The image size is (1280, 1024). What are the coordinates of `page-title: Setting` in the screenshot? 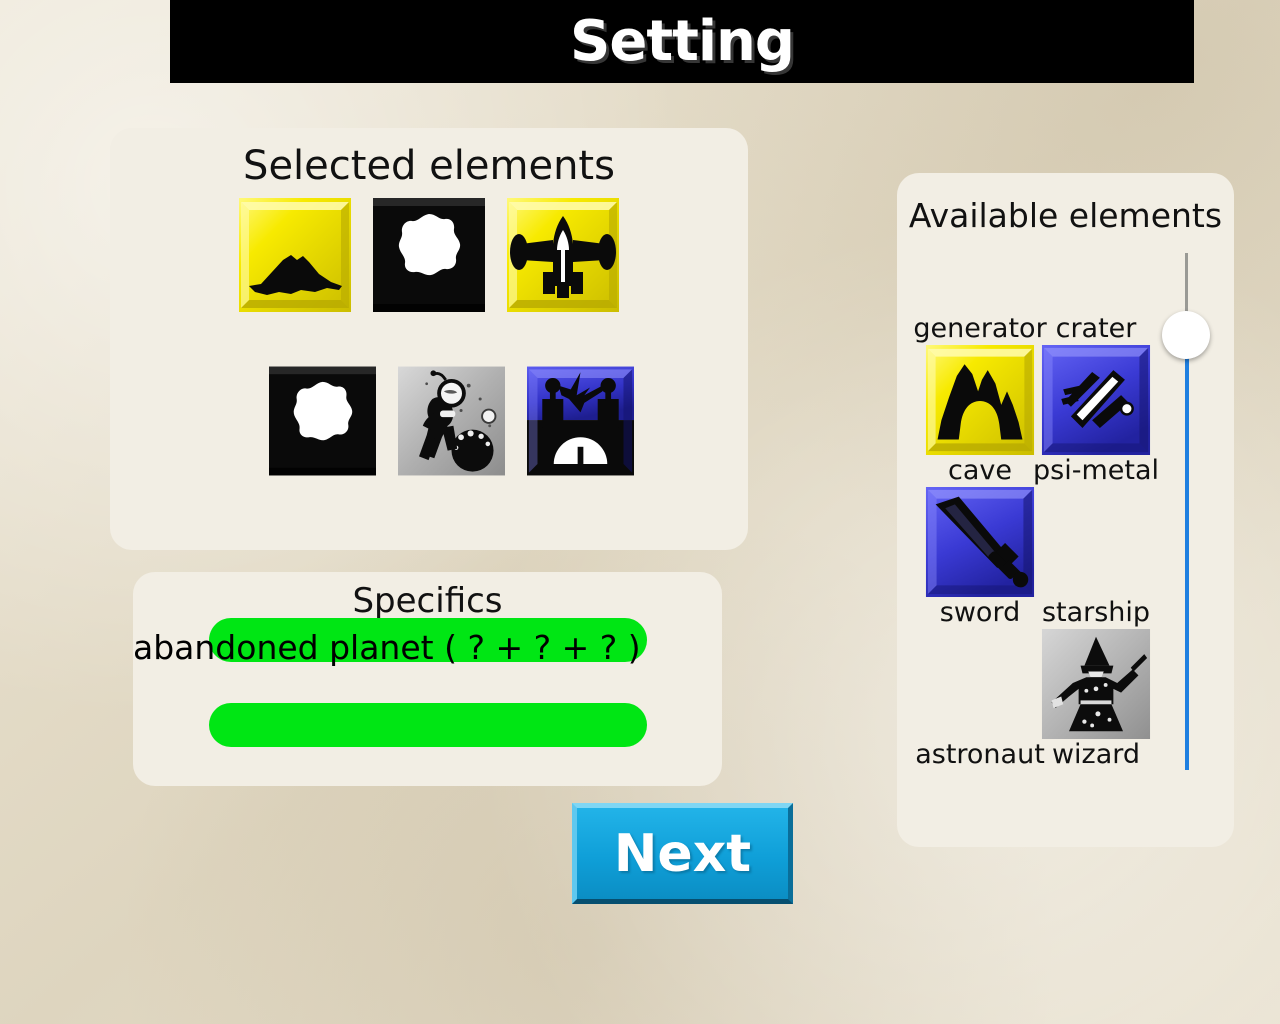 It's located at (682, 41).